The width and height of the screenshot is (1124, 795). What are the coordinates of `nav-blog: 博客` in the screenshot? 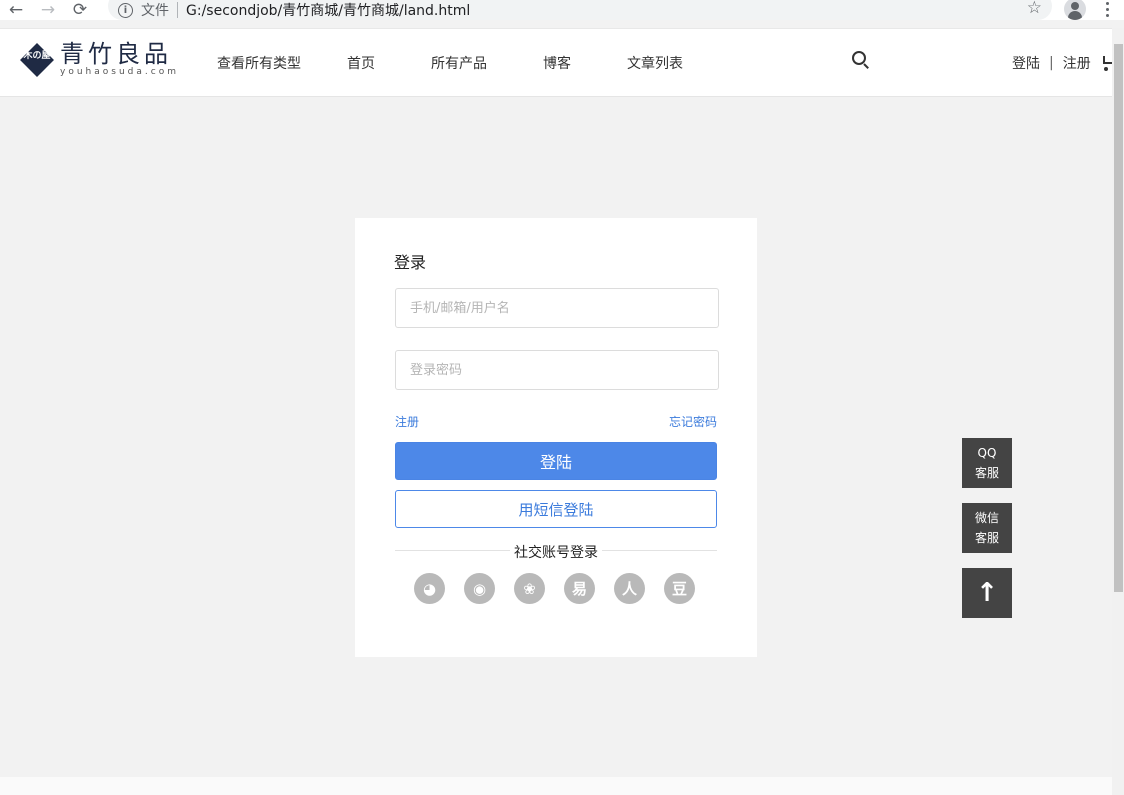 It's located at (557, 63).